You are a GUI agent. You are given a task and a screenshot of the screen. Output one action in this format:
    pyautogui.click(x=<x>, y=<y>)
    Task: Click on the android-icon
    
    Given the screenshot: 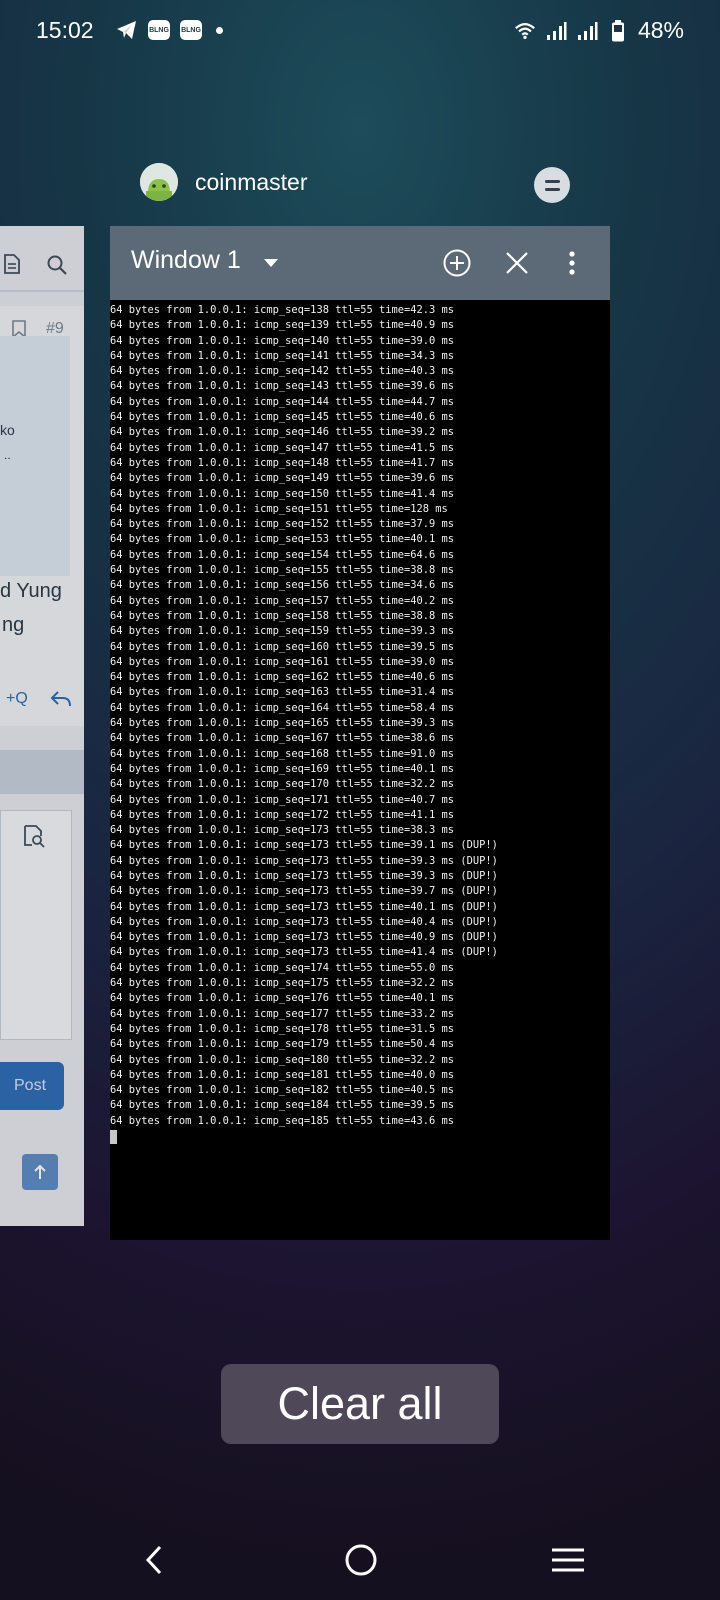 What is the action you would take?
    pyautogui.click(x=159, y=182)
    